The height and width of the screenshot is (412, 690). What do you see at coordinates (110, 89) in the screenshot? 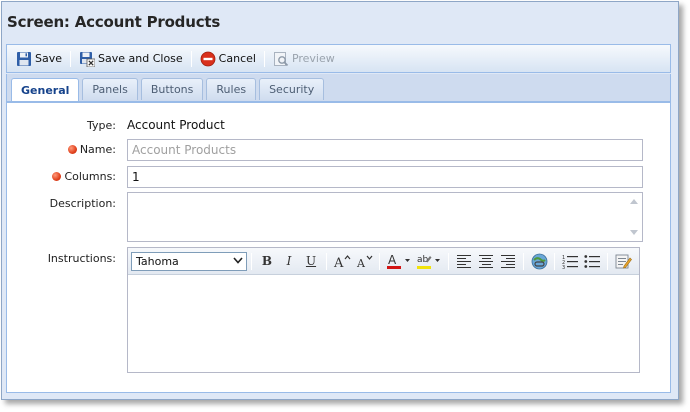
I see `tab-panels: Panels` at bounding box center [110, 89].